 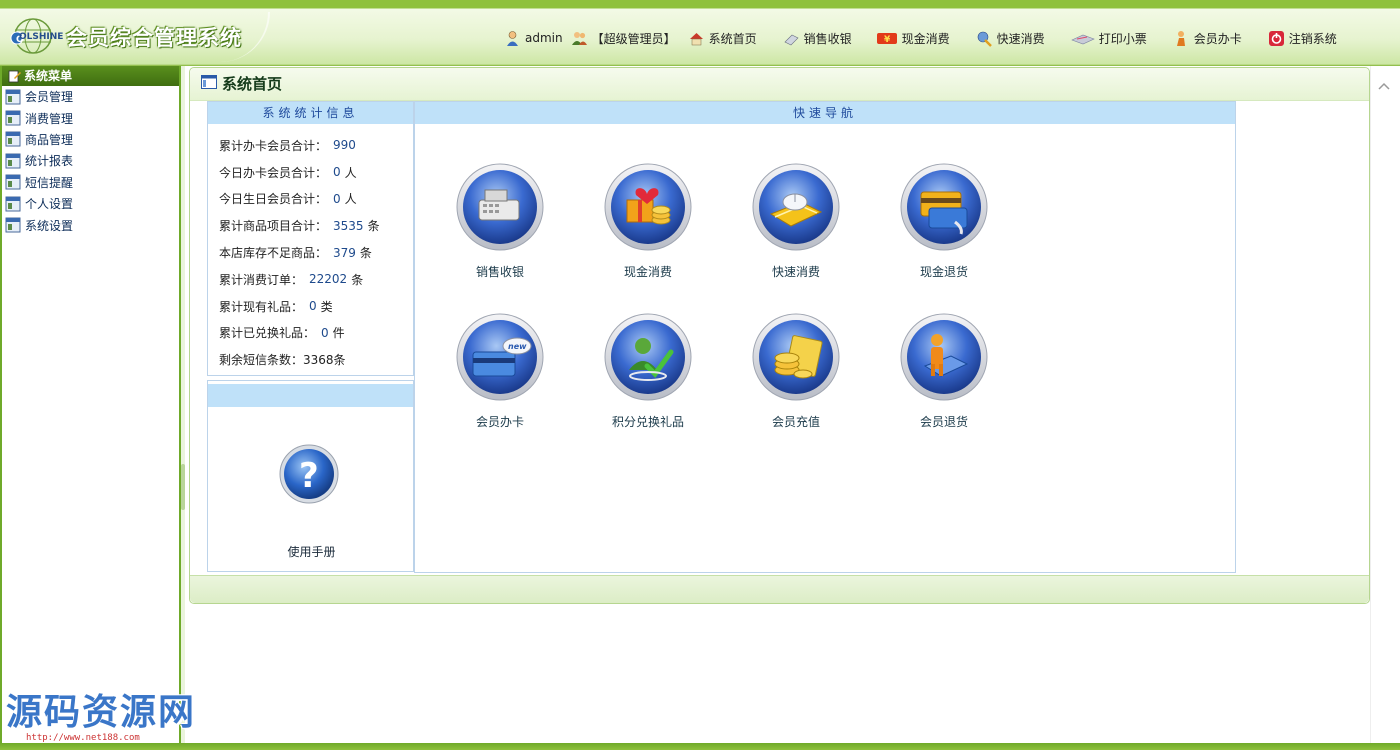 What do you see at coordinates (517, 346) in the screenshot?
I see `svg-text: new` at bounding box center [517, 346].